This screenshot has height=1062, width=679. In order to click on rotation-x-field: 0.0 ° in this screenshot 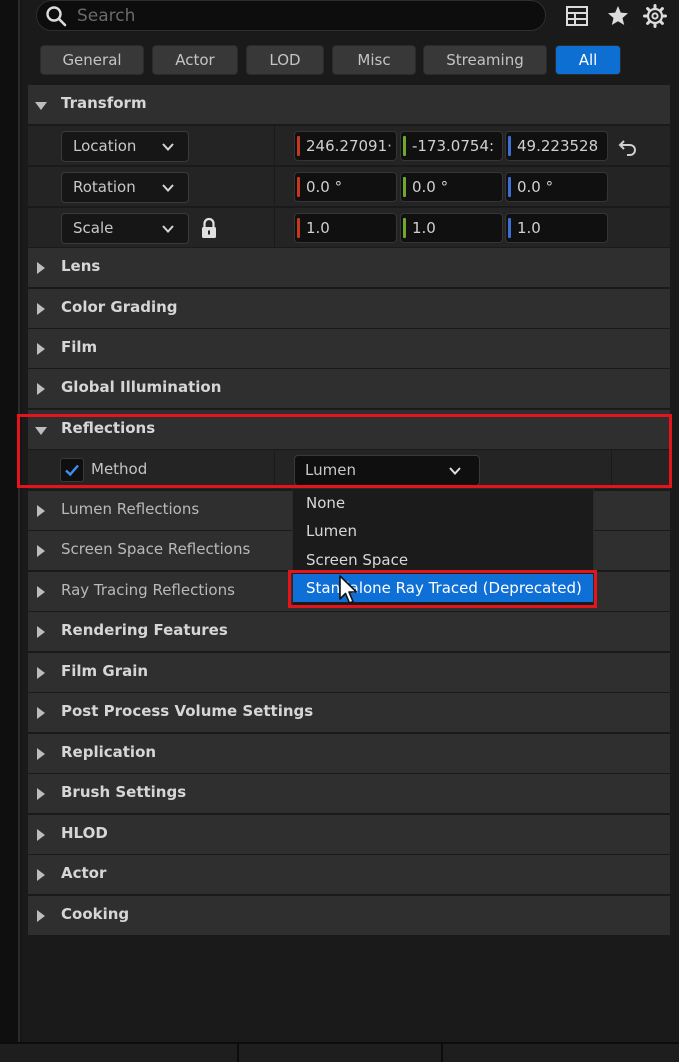, I will do `click(345, 187)`.